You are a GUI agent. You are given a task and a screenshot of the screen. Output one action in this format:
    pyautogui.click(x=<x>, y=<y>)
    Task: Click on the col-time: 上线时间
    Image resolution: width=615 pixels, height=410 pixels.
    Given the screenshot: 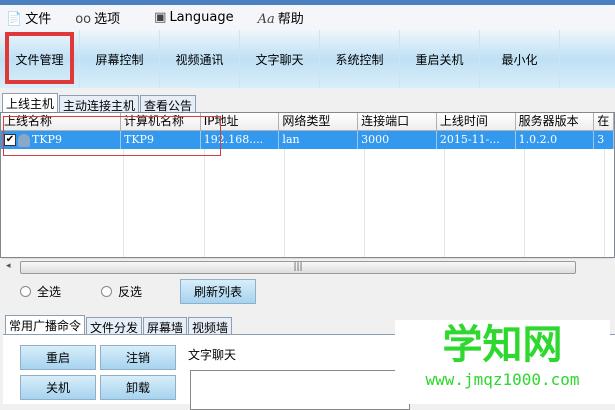 What is the action you would take?
    pyautogui.click(x=476, y=122)
    